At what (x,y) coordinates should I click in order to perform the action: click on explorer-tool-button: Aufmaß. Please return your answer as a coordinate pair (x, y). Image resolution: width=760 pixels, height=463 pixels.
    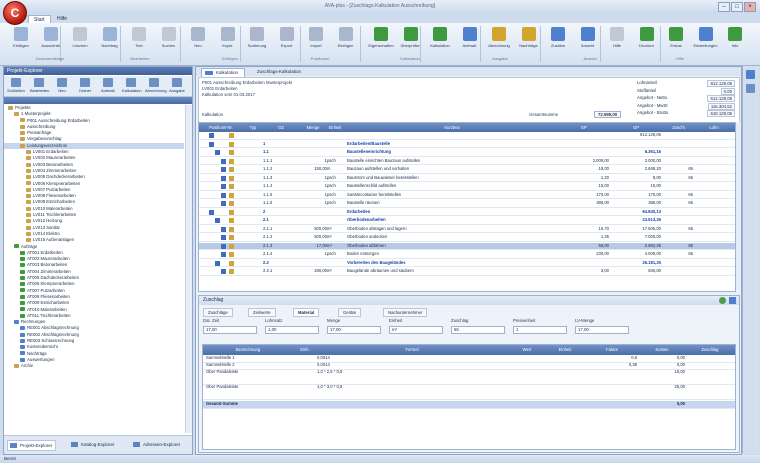
    Looking at the image, I should click on (108, 85).